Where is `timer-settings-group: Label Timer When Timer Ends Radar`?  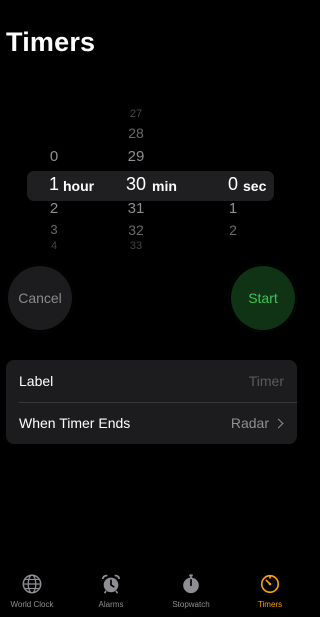 timer-settings-group: Label Timer When Timer Ends Radar is located at coordinates (151, 402).